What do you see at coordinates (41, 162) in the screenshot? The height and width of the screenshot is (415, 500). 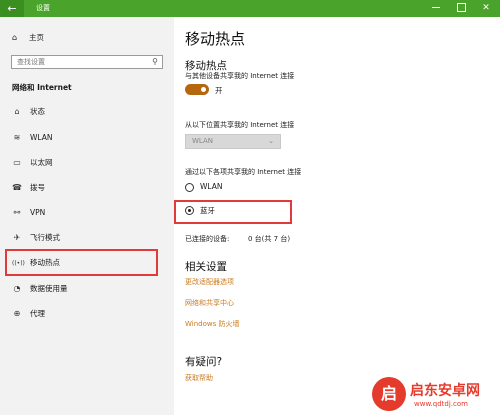 I see `sidebar-item-label: 以太网` at bounding box center [41, 162].